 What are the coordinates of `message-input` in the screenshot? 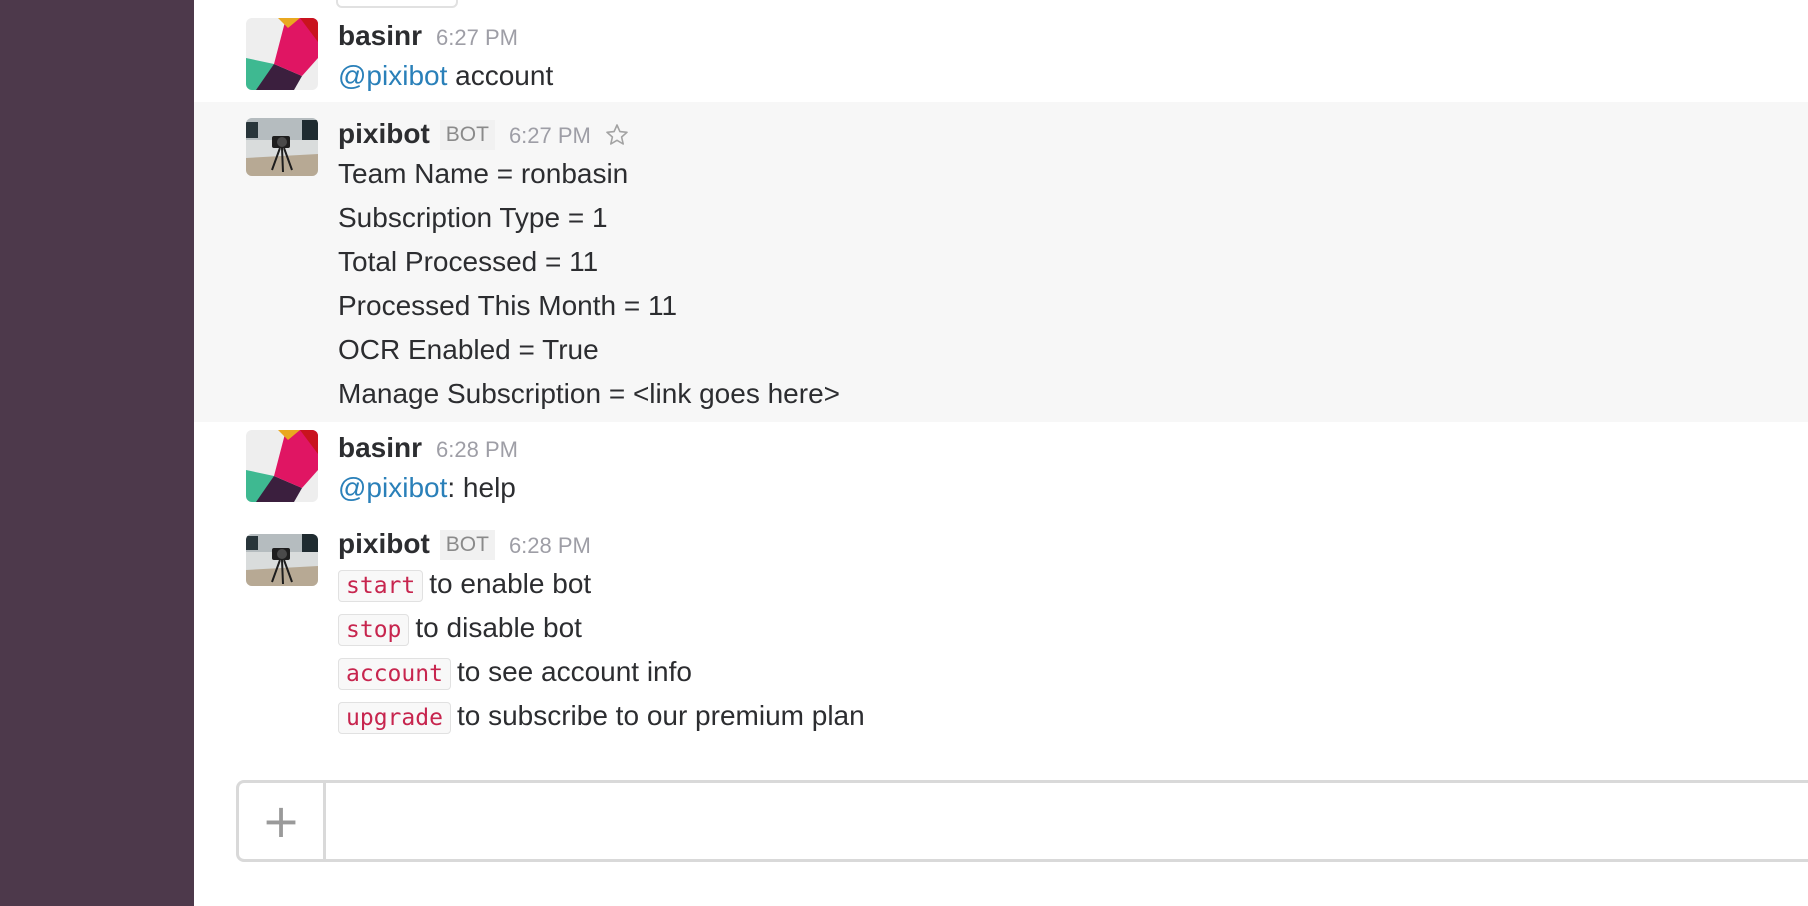 It's located at (1073, 822).